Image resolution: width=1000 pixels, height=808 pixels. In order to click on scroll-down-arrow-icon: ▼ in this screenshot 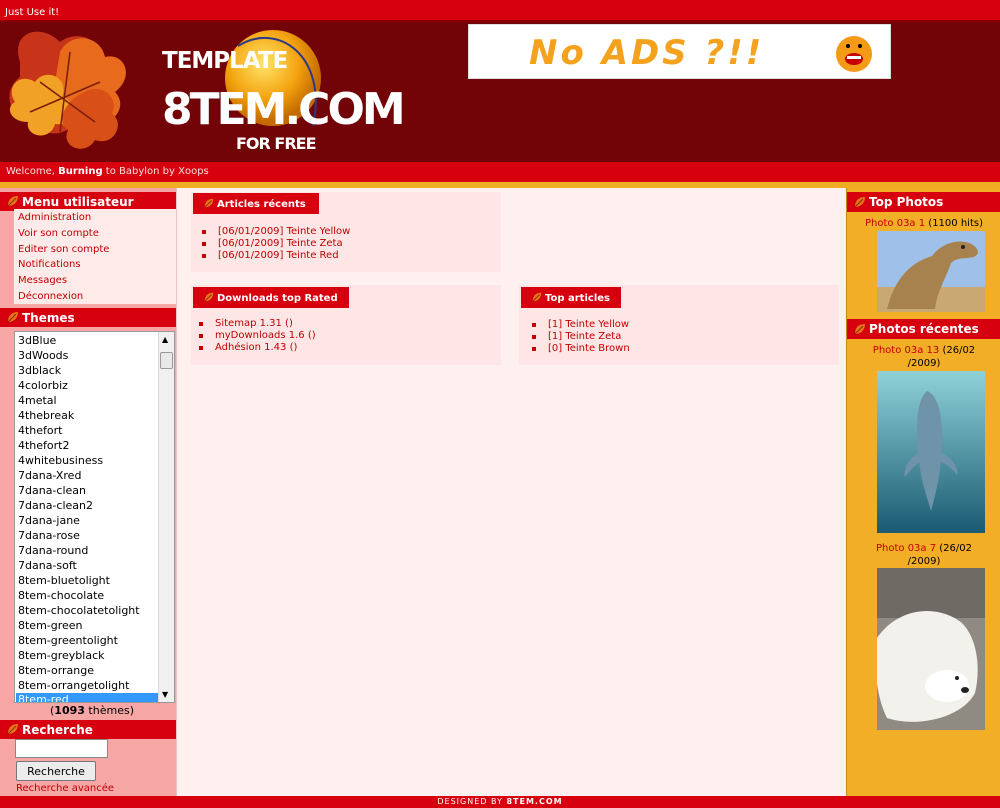, I will do `click(165, 694)`.